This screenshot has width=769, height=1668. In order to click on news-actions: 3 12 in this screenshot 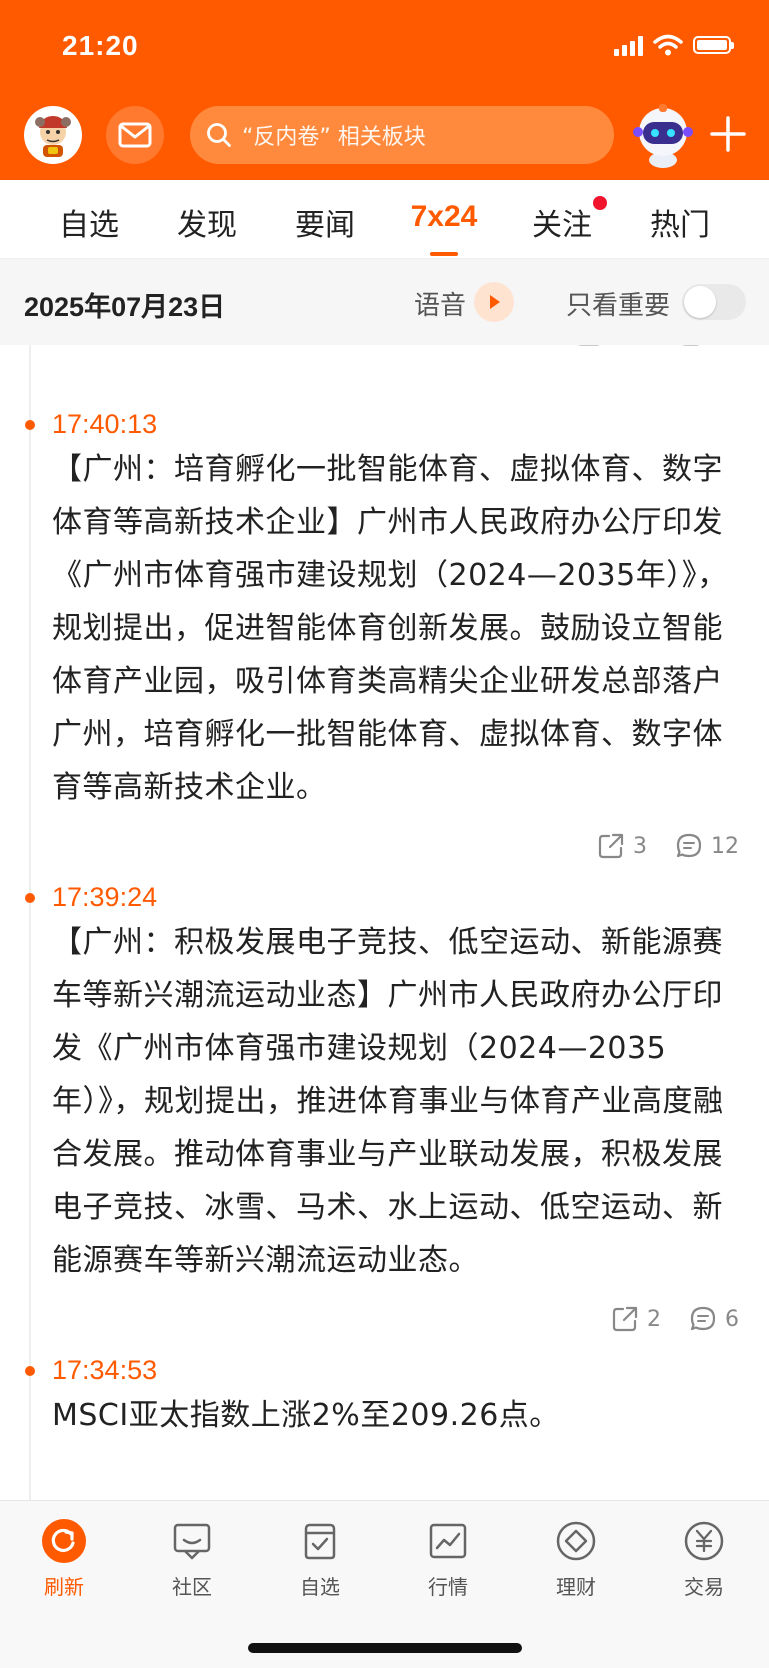, I will do `click(668, 846)`.